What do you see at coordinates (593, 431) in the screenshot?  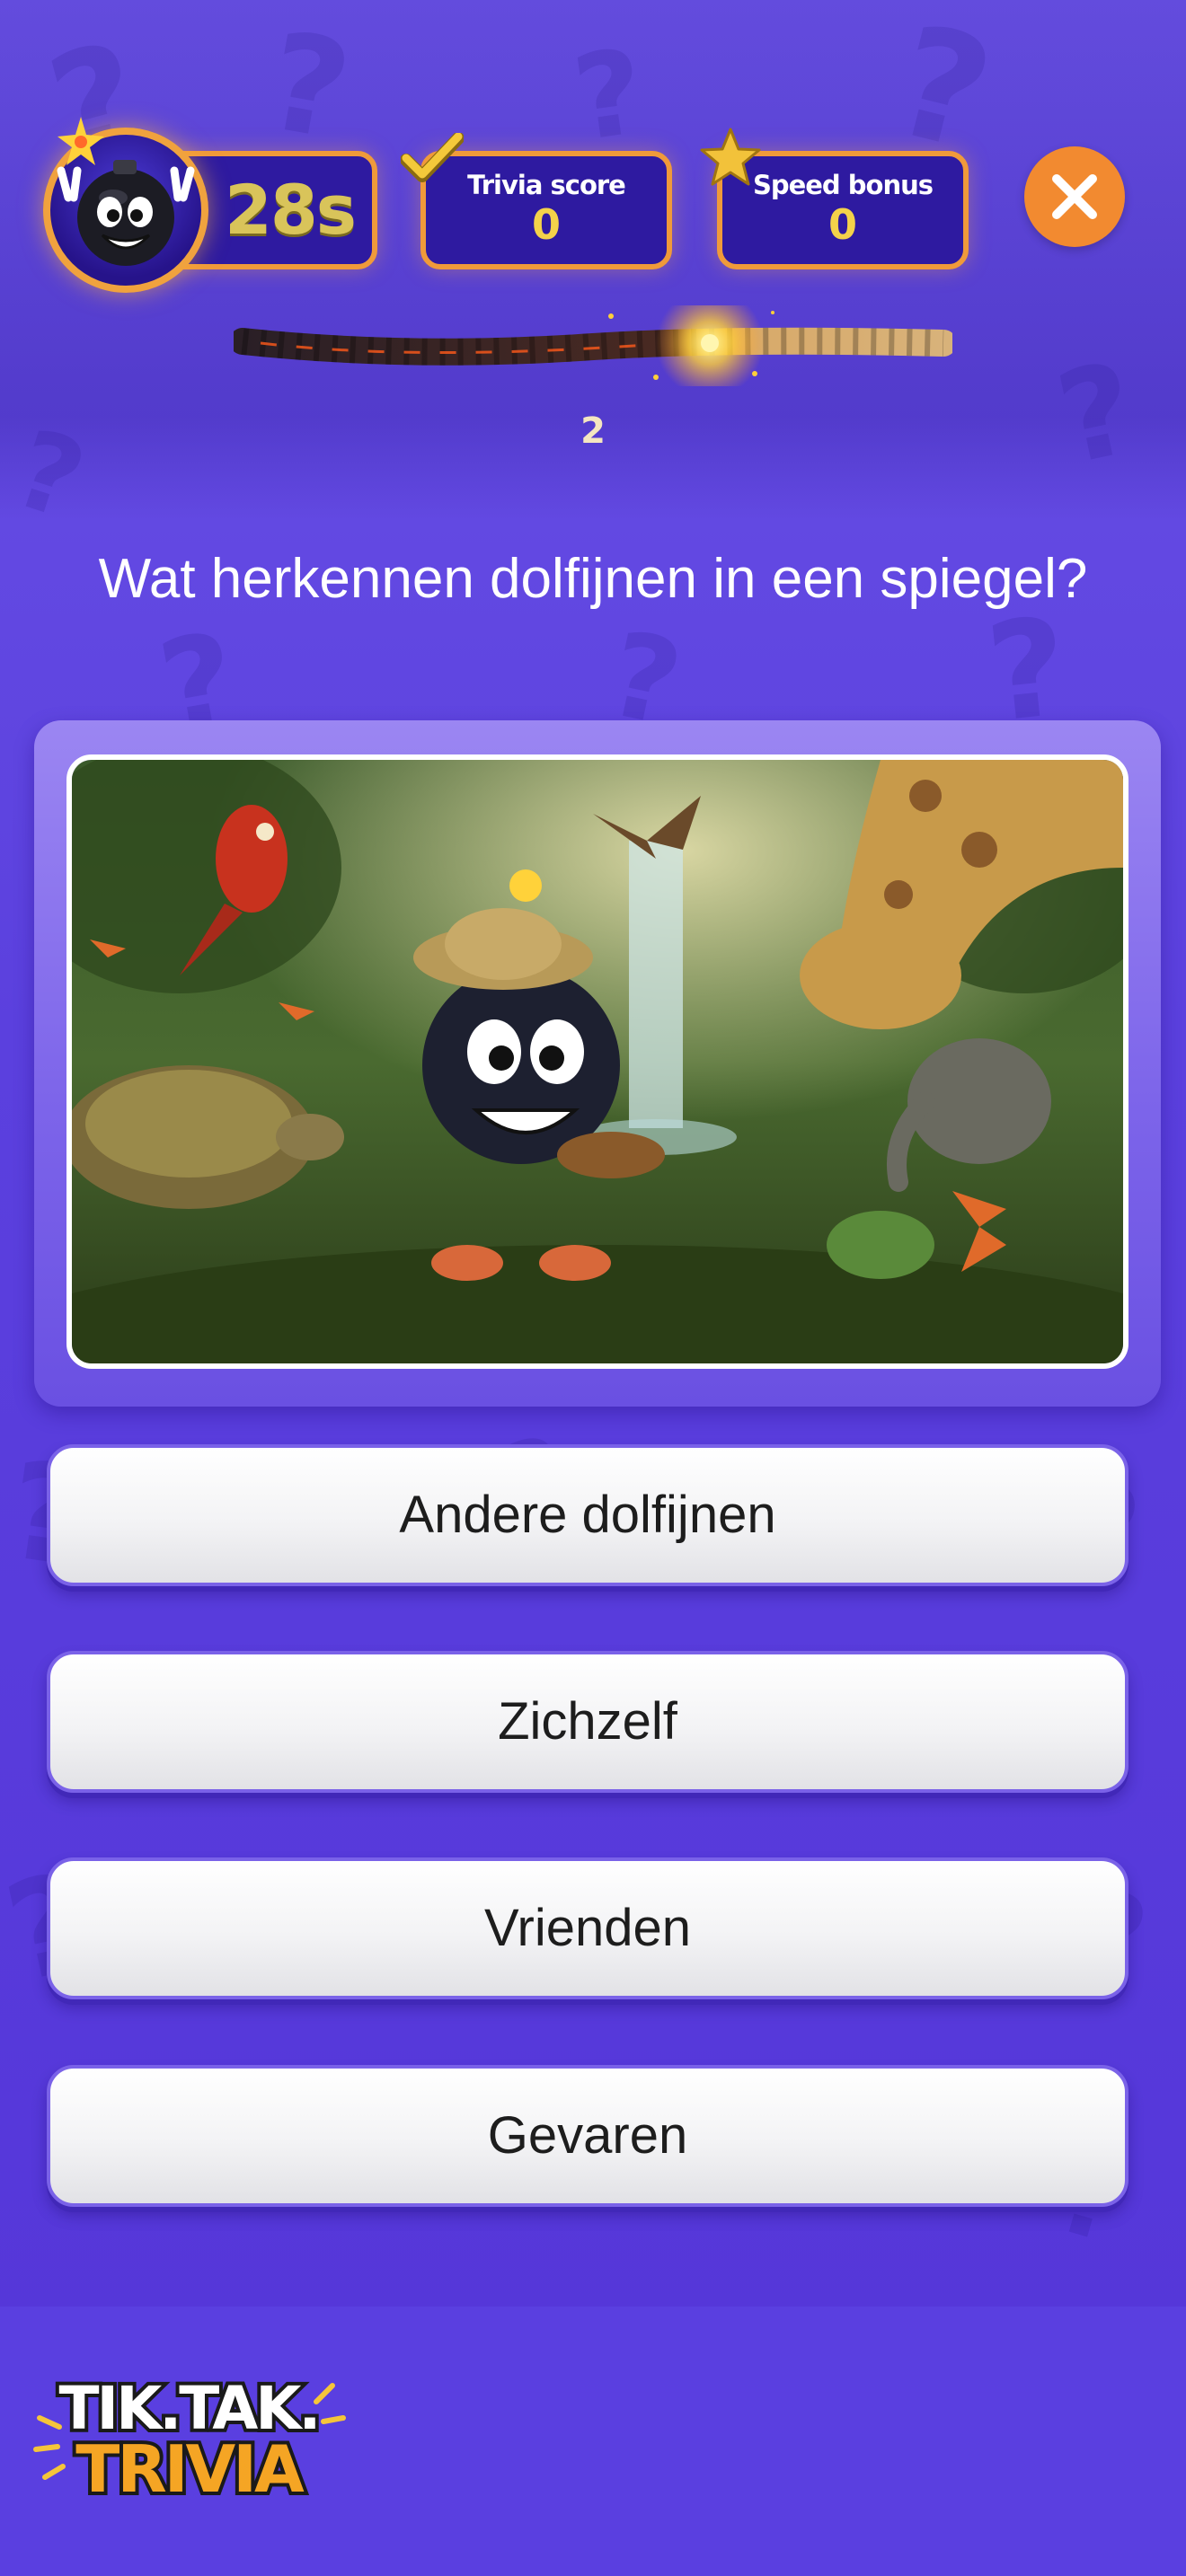 I see `question-number: 2` at bounding box center [593, 431].